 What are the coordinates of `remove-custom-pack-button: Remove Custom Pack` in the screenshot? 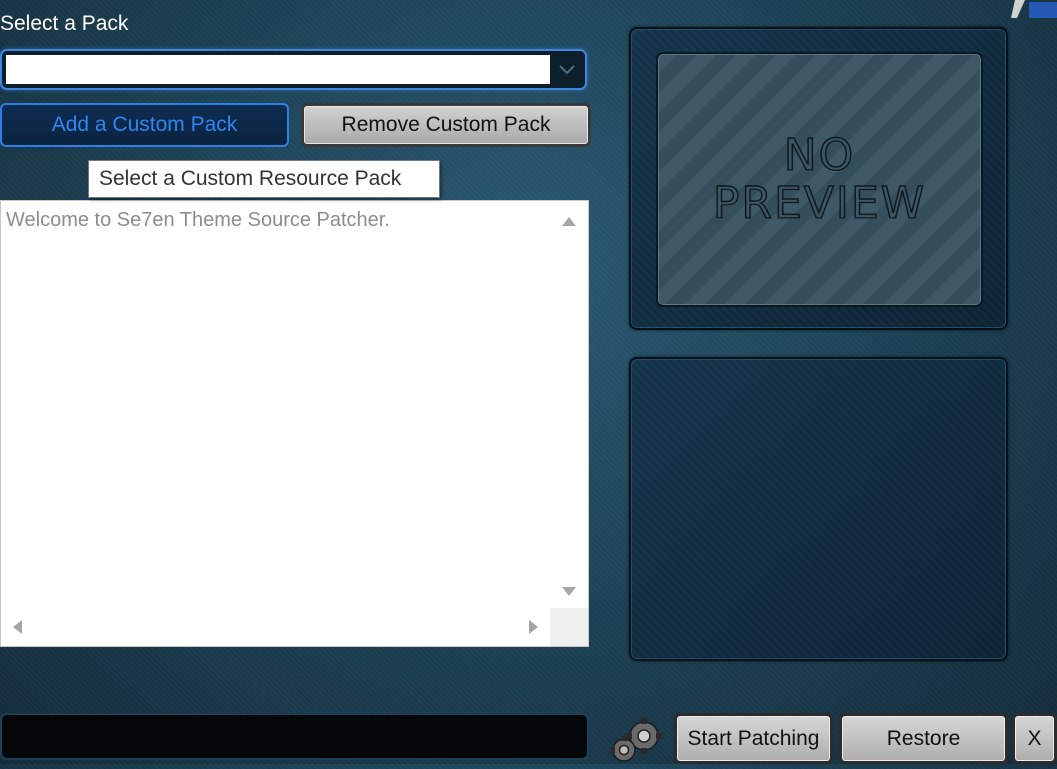 It's located at (446, 125).